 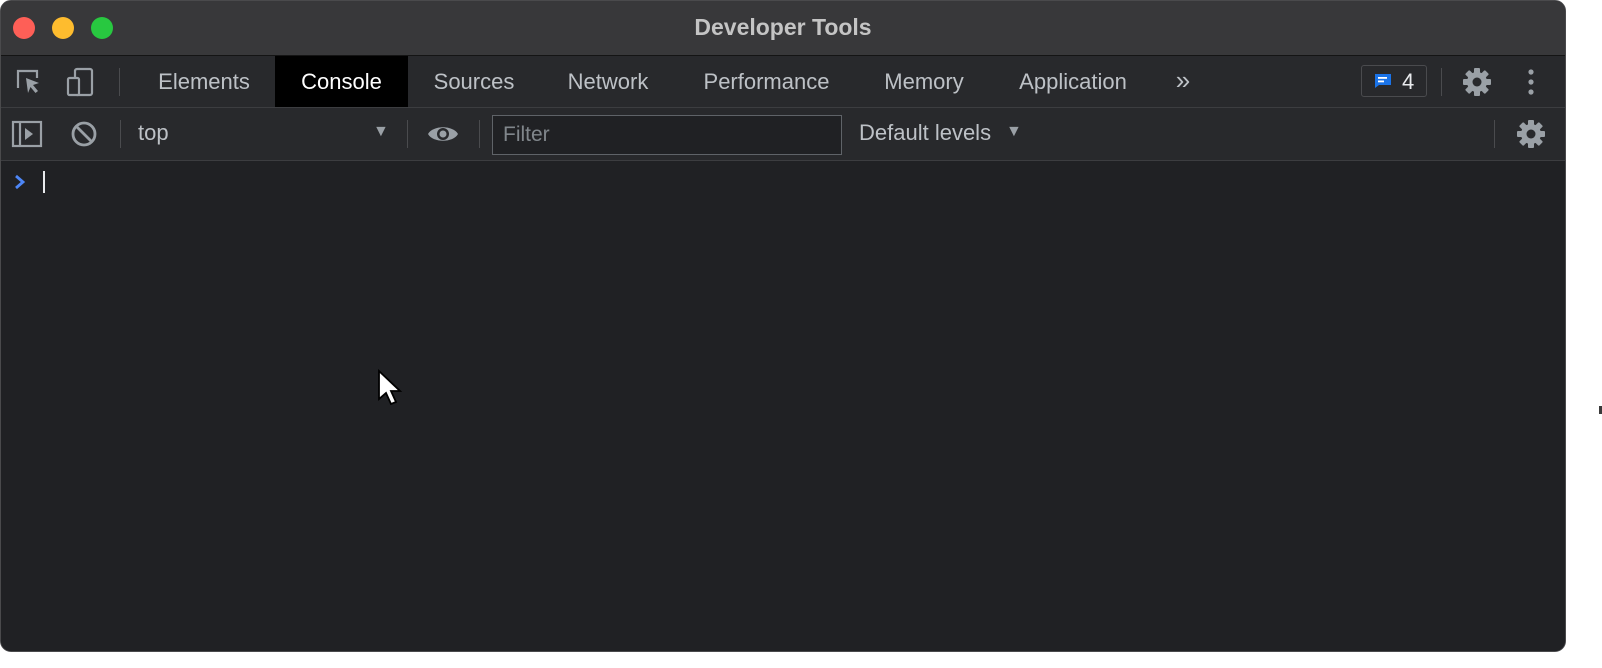 I want to click on context-select: top, so click(x=153, y=133).